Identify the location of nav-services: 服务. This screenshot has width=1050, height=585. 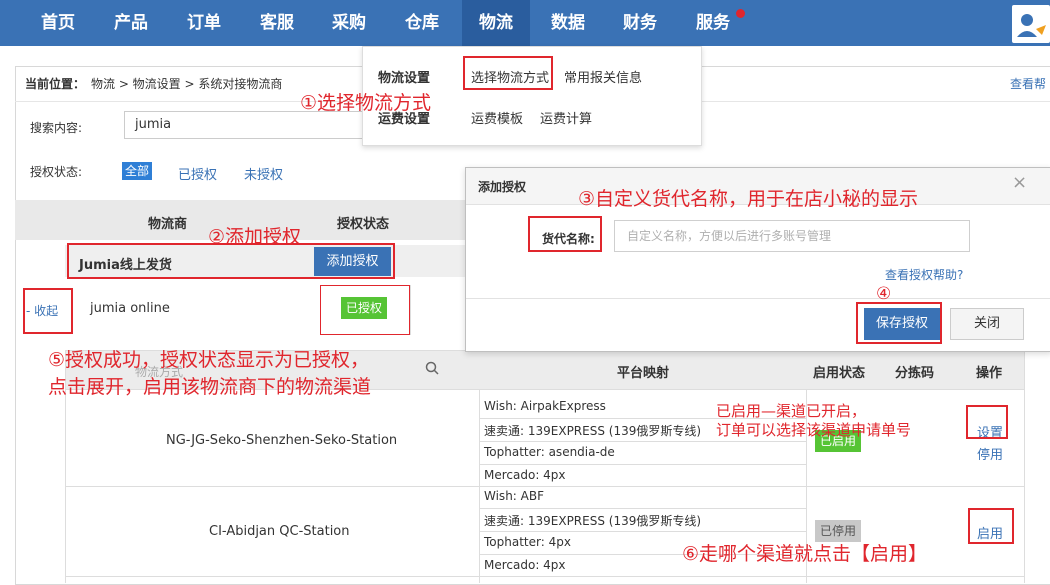
(713, 23).